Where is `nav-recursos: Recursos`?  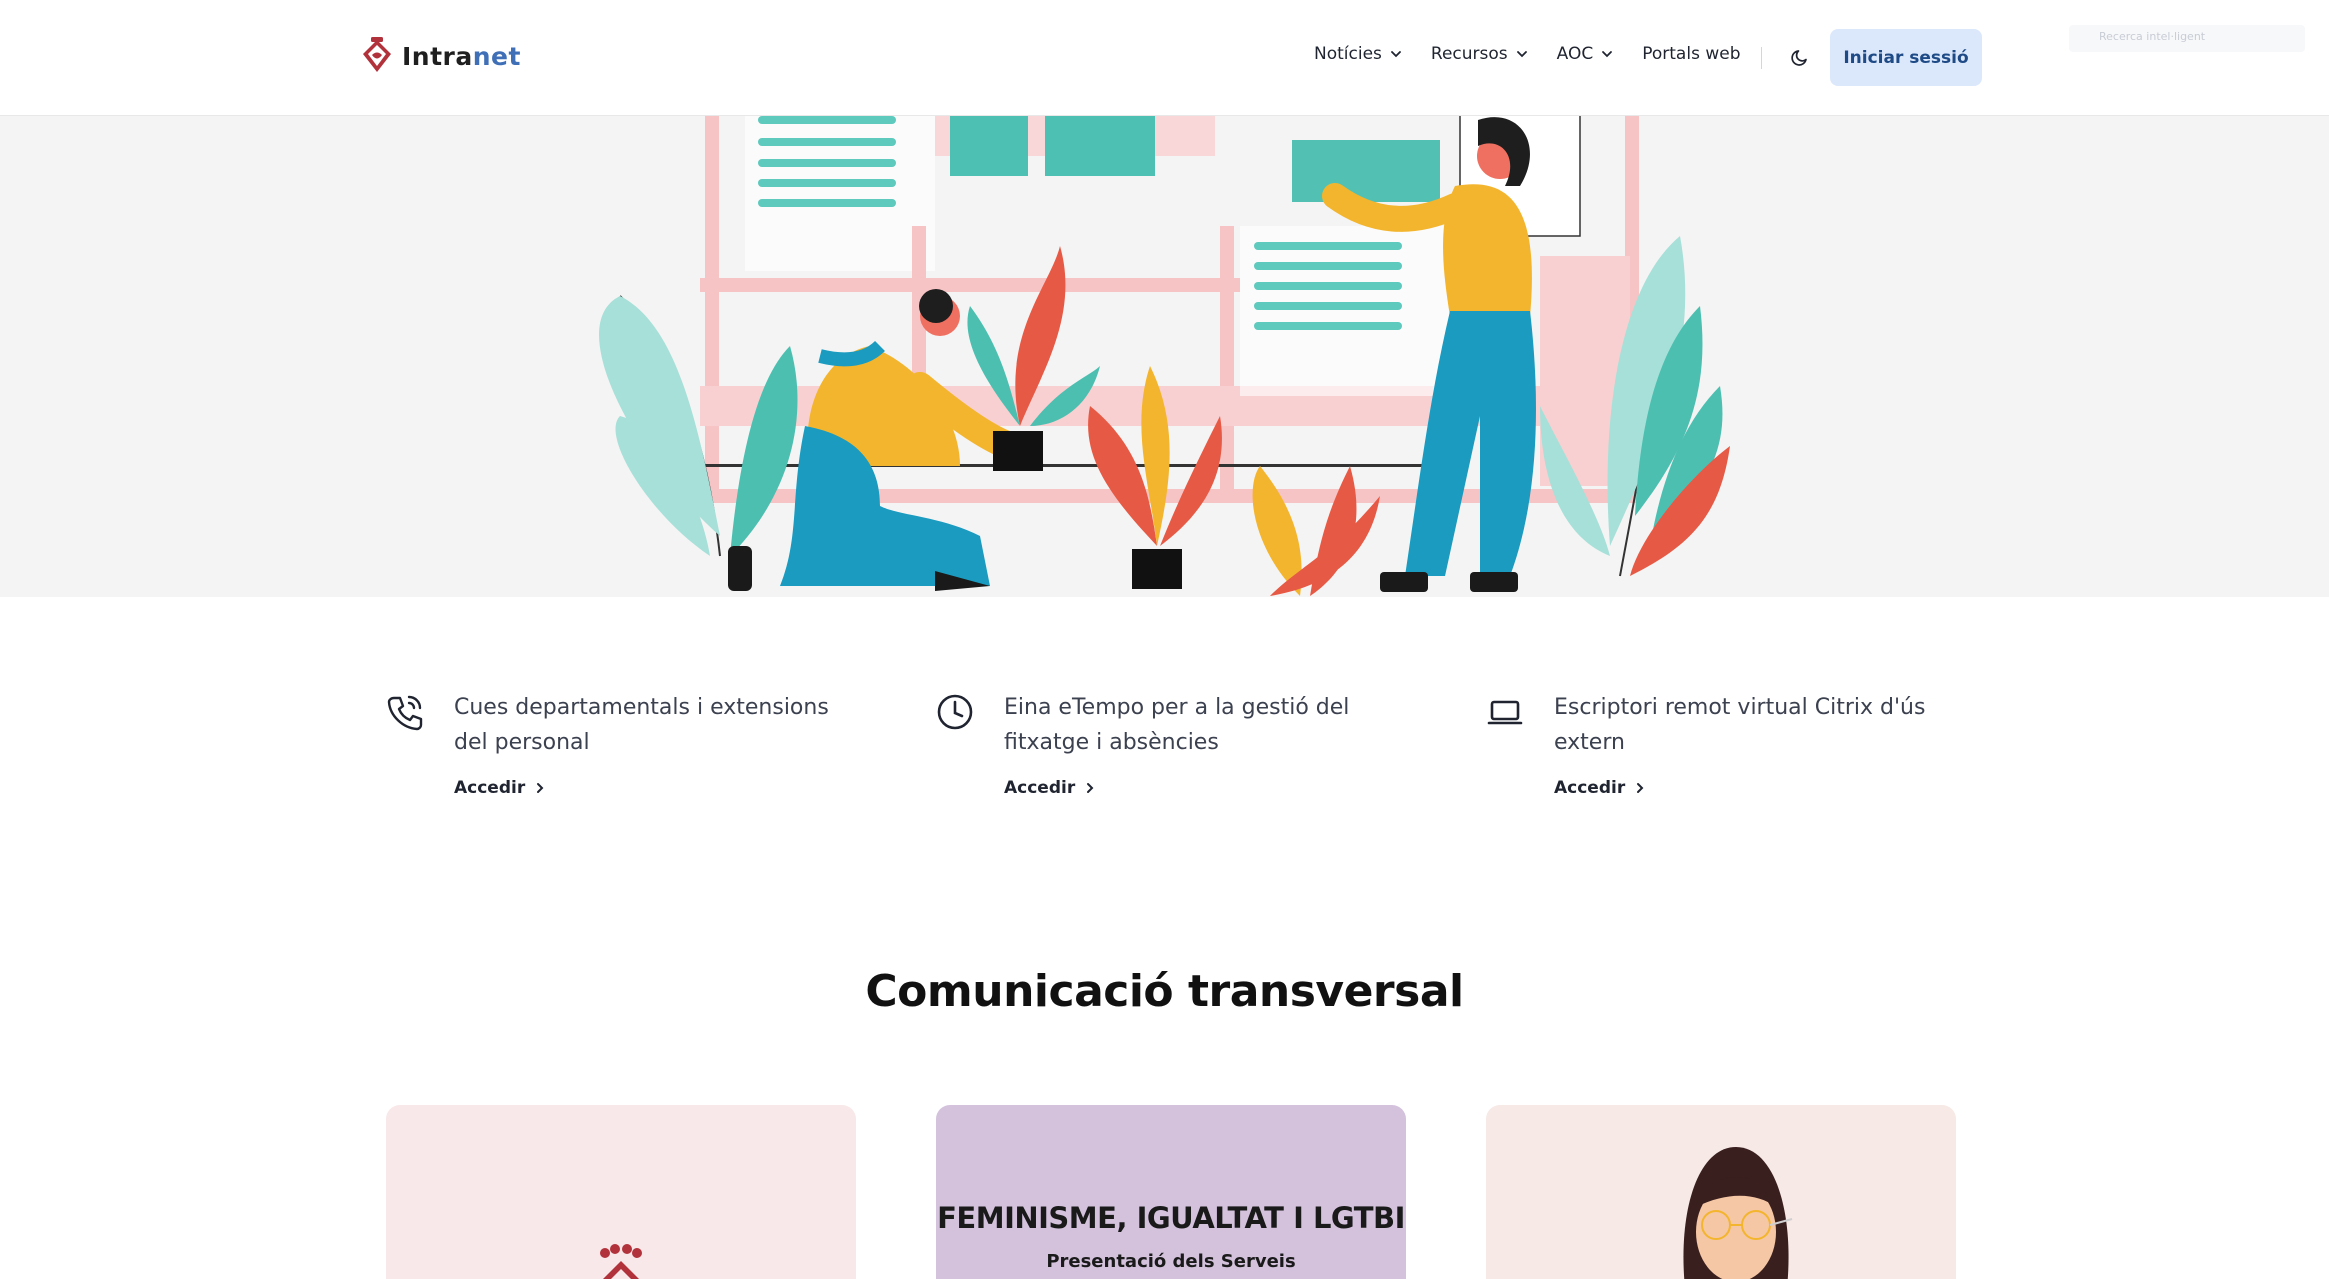
nav-recursos: Recursos is located at coordinates (1480, 54).